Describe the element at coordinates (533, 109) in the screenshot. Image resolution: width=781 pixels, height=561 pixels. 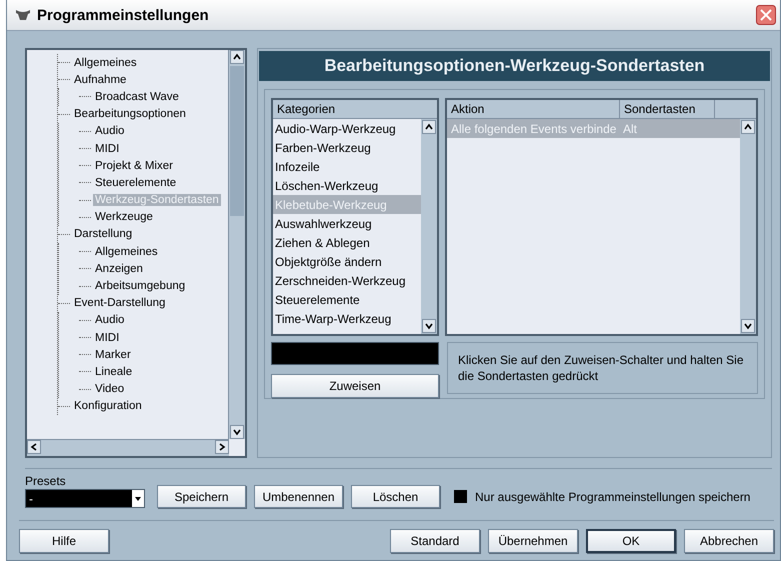
I see `column-header: Aktion` at that location.